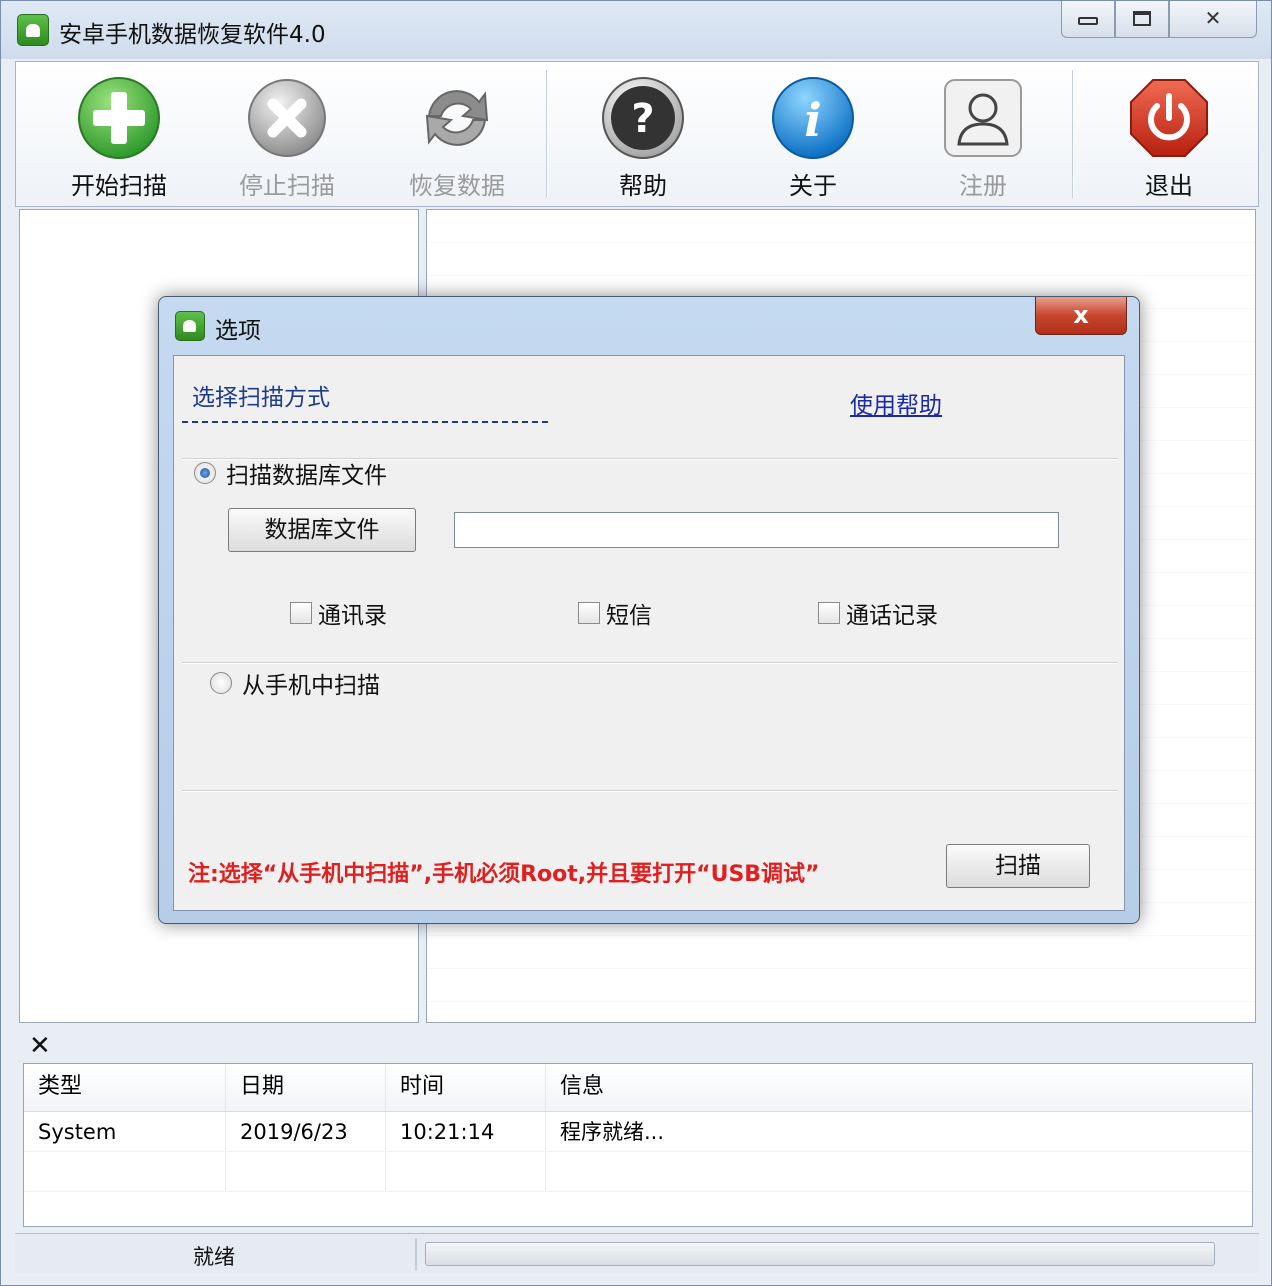 The width and height of the screenshot is (1272, 1286). I want to click on stop-scan-button: 停止扫描, so click(287, 140).